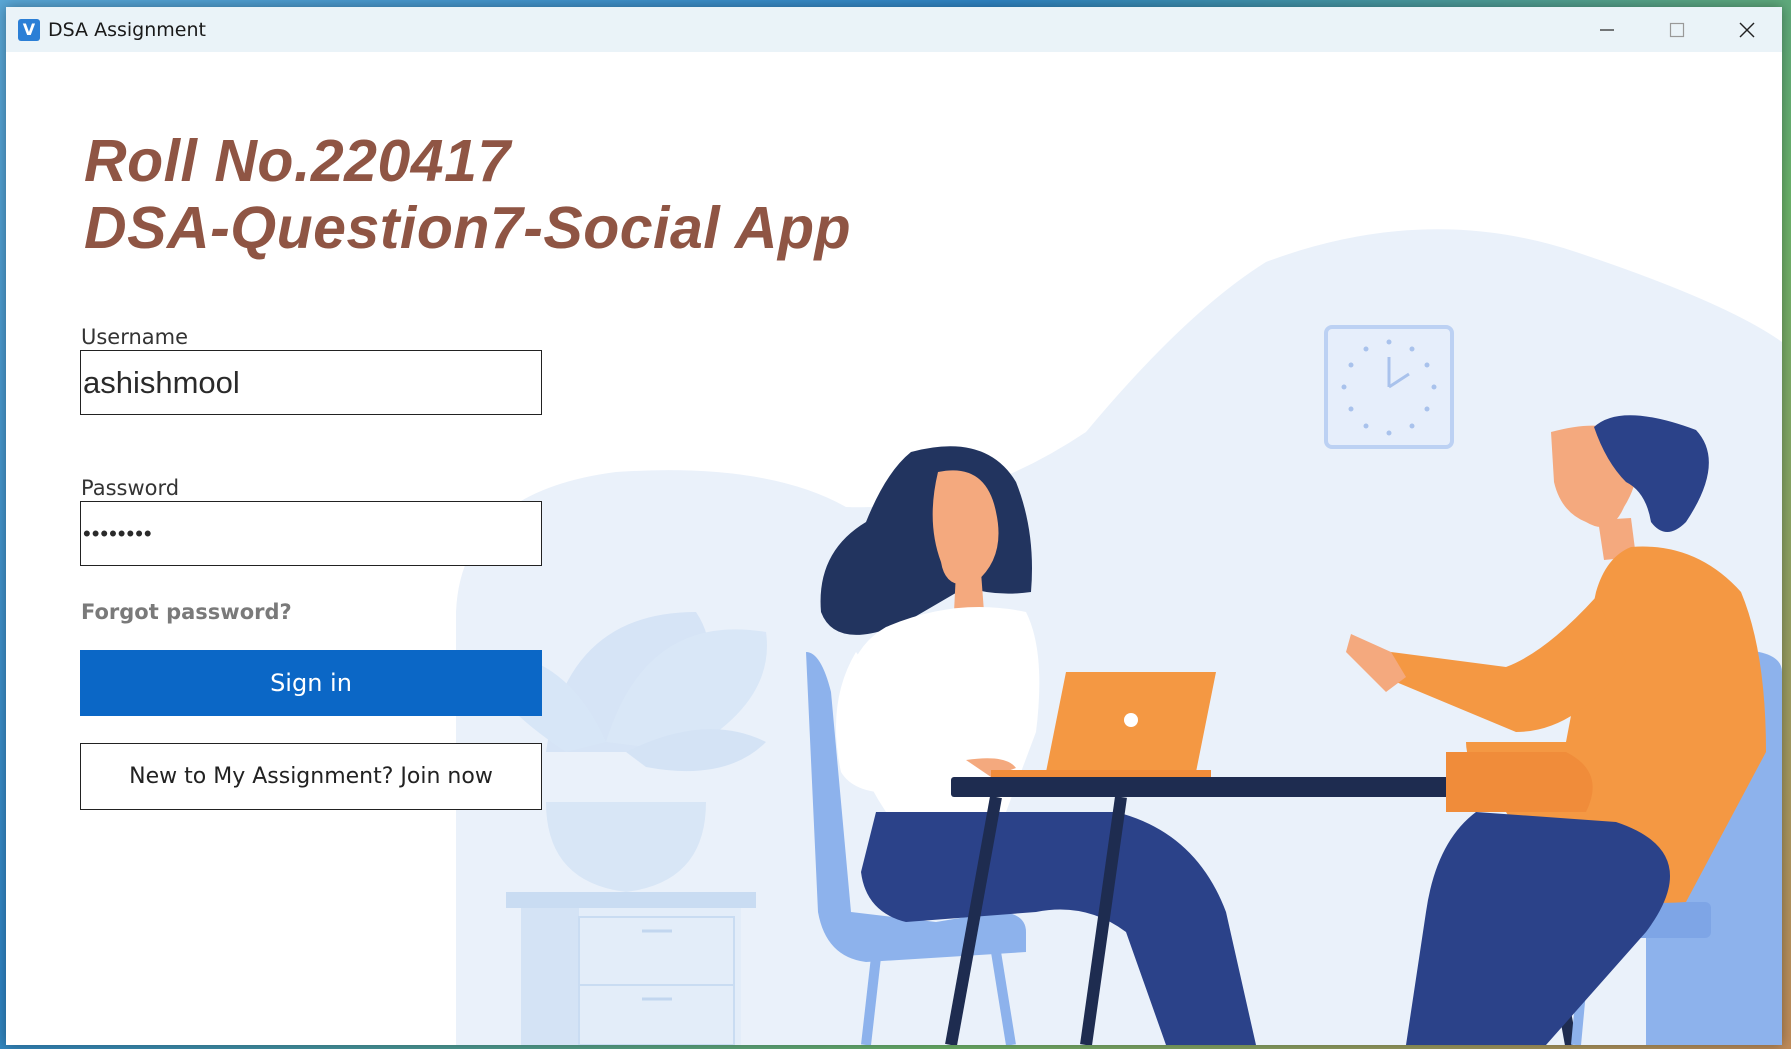 This screenshot has height=1049, width=1791. What do you see at coordinates (127, 29) in the screenshot?
I see `window-title: DSA Assignment` at bounding box center [127, 29].